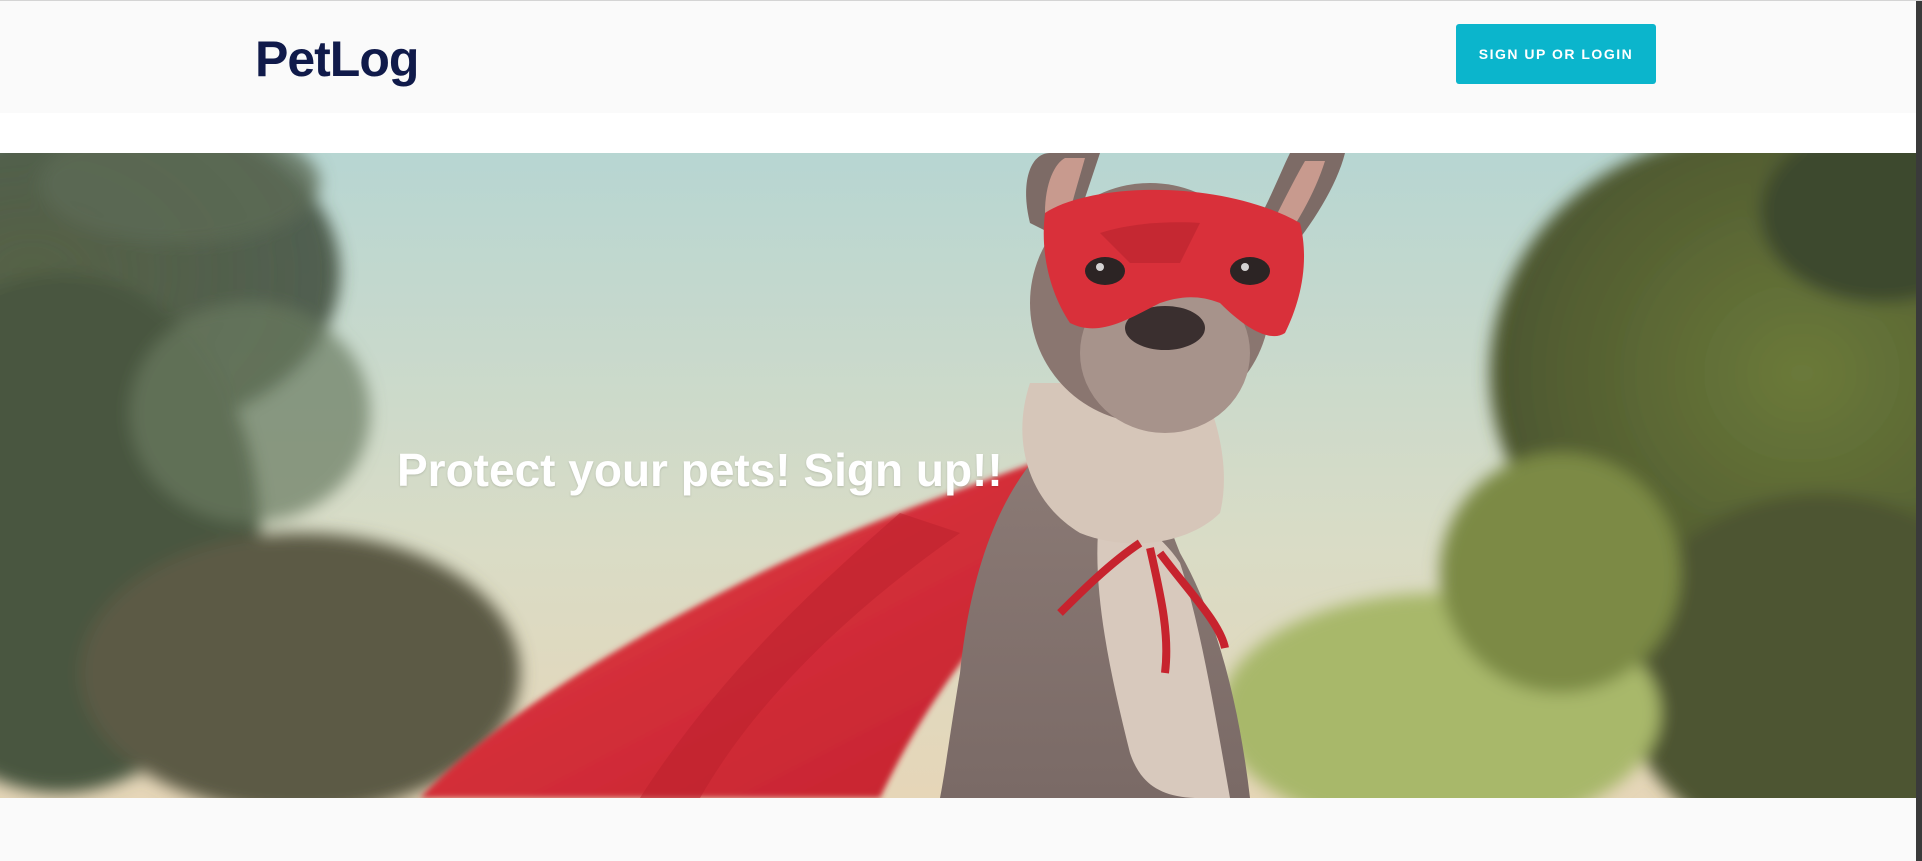 The width and height of the screenshot is (1922, 861). Describe the element at coordinates (1919, 431) in the screenshot. I see `window-scrollbar` at that location.